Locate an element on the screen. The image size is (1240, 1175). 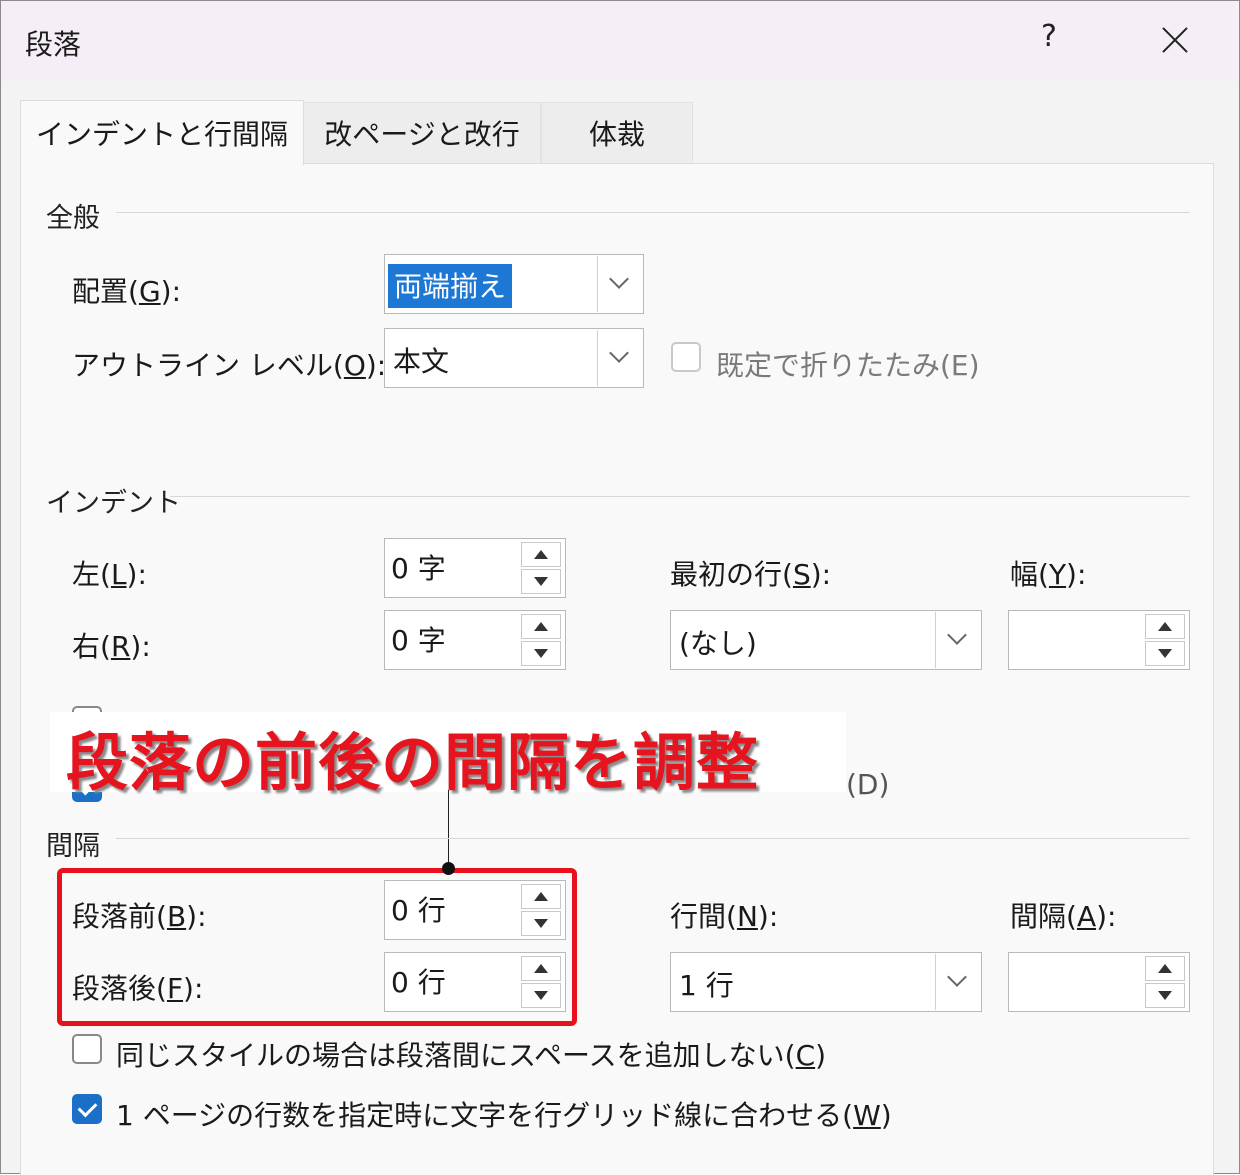
no-space-same-style-label: 同じスタイルの場合は段落間にスペースを追加しない(C) is located at coordinates (471, 1055).